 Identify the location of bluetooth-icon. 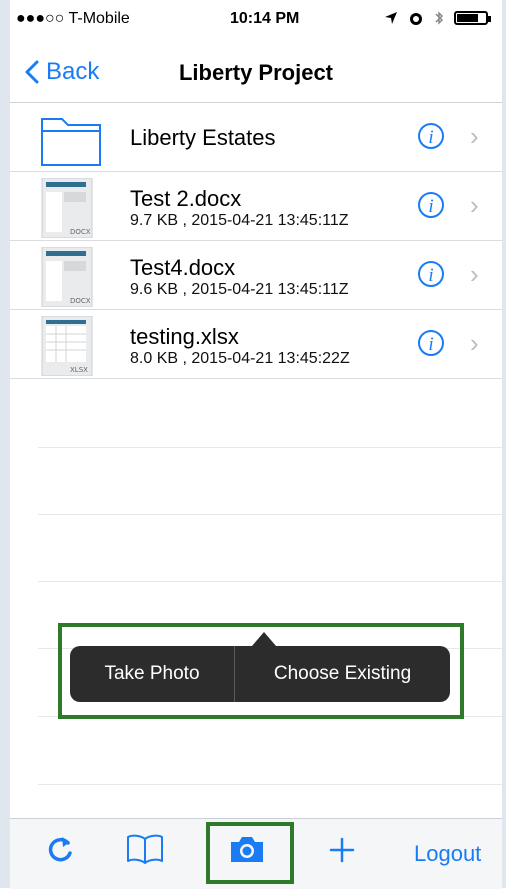
(439, 18).